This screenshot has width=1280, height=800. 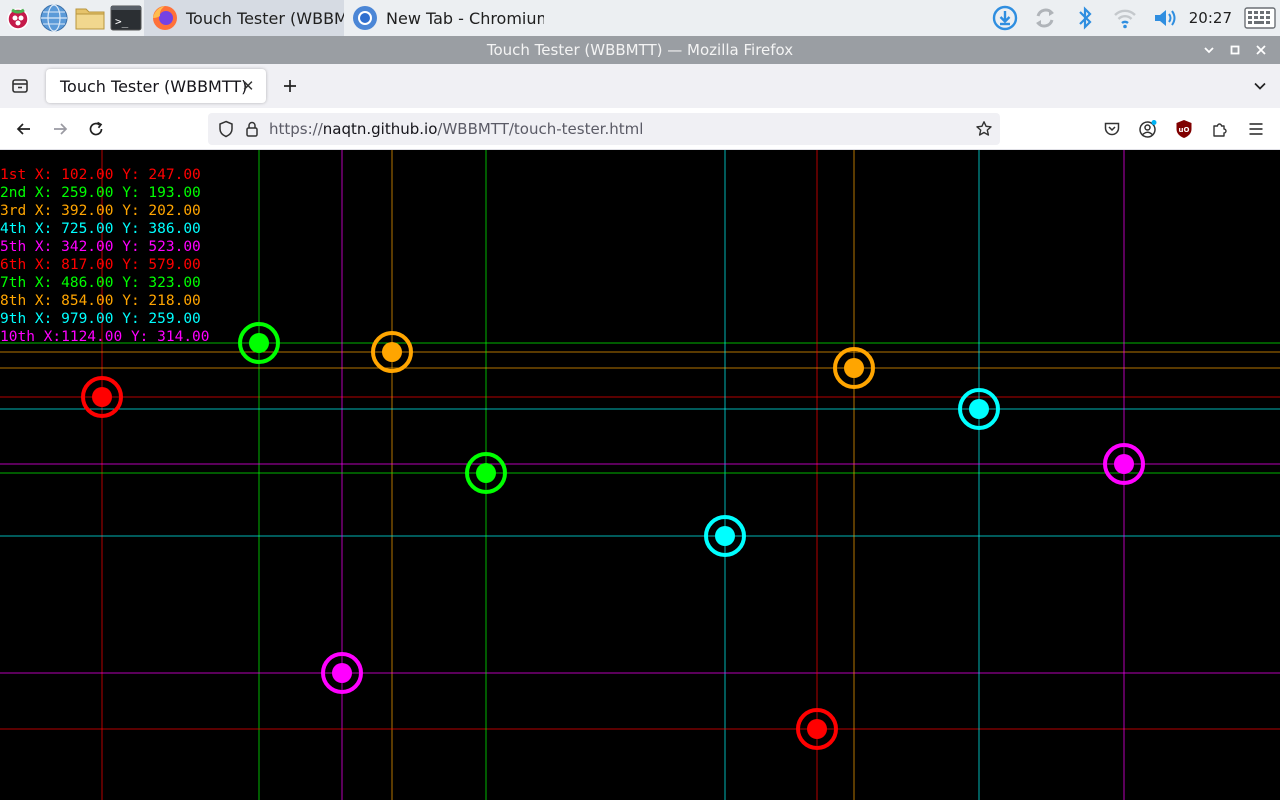 I want to click on taskbar-task-label: New Tab - Chromium, so click(x=465, y=18).